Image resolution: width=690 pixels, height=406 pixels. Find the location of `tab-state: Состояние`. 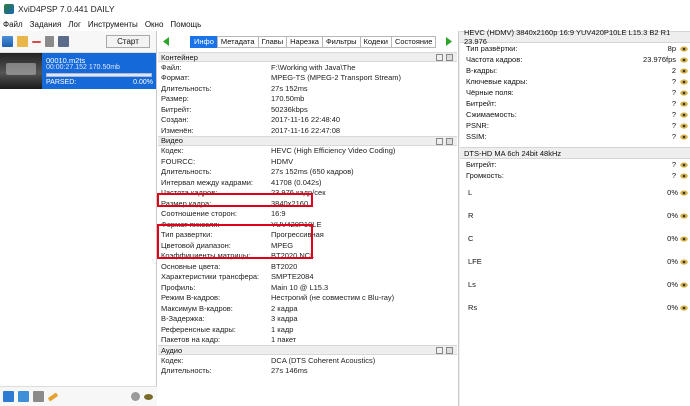

tab-state: Состояние is located at coordinates (413, 41).